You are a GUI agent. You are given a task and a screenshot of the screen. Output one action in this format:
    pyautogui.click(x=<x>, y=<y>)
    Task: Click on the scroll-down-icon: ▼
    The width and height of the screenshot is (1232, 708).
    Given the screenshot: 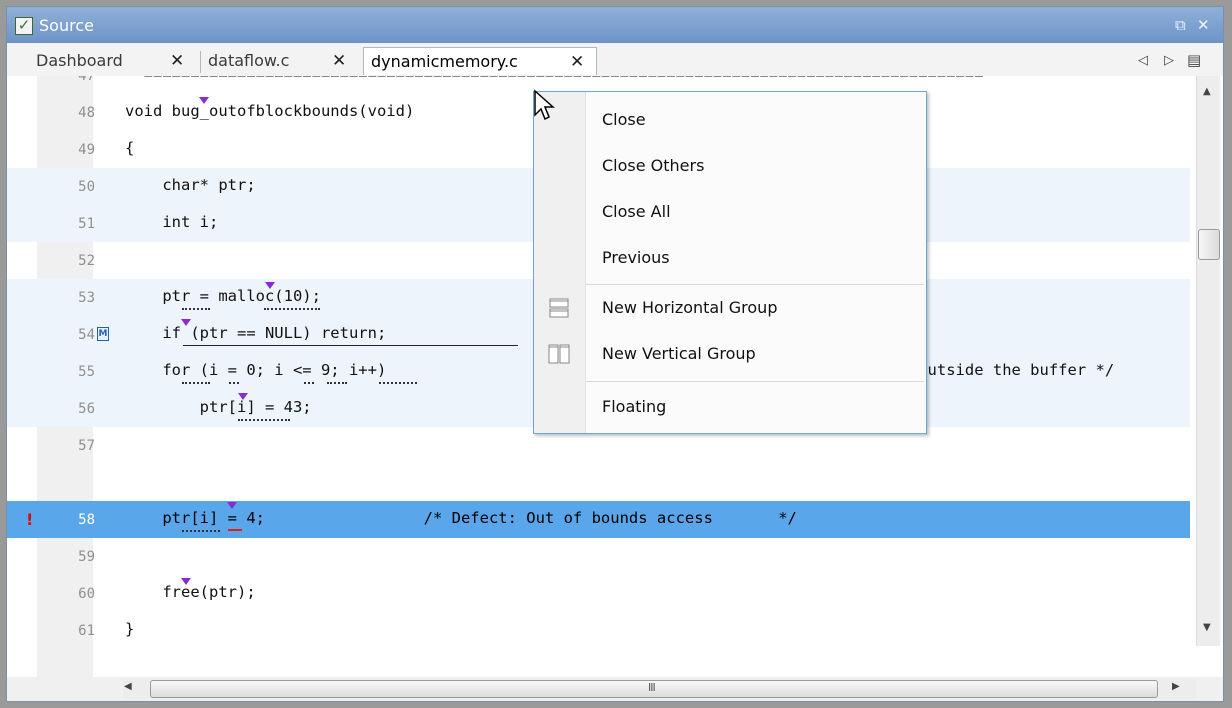 What is the action you would take?
    pyautogui.click(x=1207, y=627)
    